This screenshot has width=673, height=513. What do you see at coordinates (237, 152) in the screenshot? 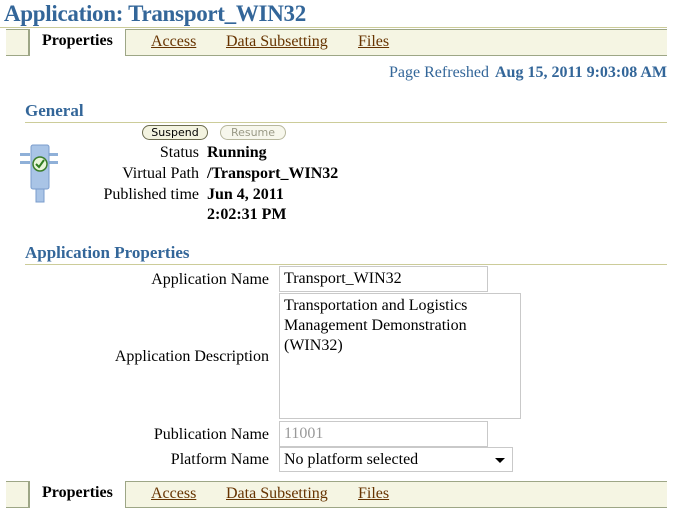
I see `status-value: Running` at bounding box center [237, 152].